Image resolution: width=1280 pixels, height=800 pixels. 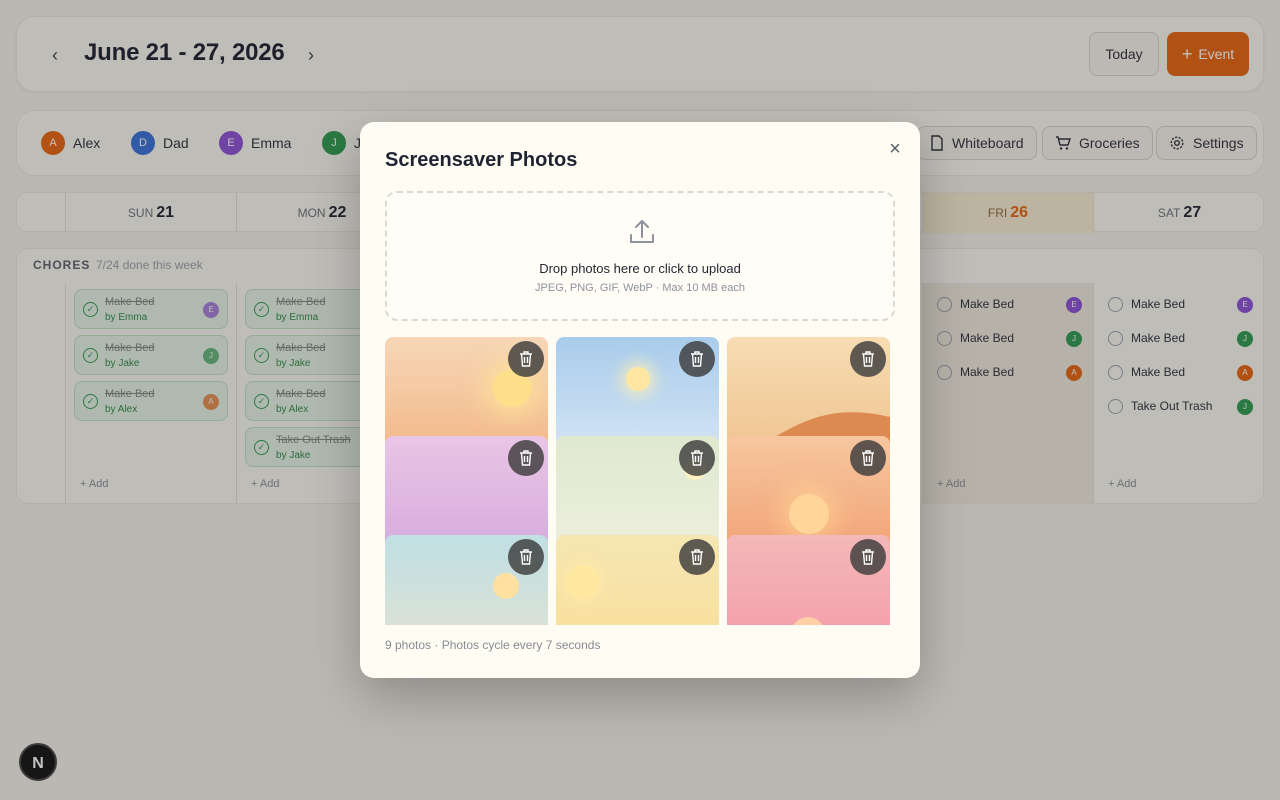 I want to click on dropzone-hint: JPEG, PNG, GIF, WebP · Max 10 MB each, so click(x=640, y=288).